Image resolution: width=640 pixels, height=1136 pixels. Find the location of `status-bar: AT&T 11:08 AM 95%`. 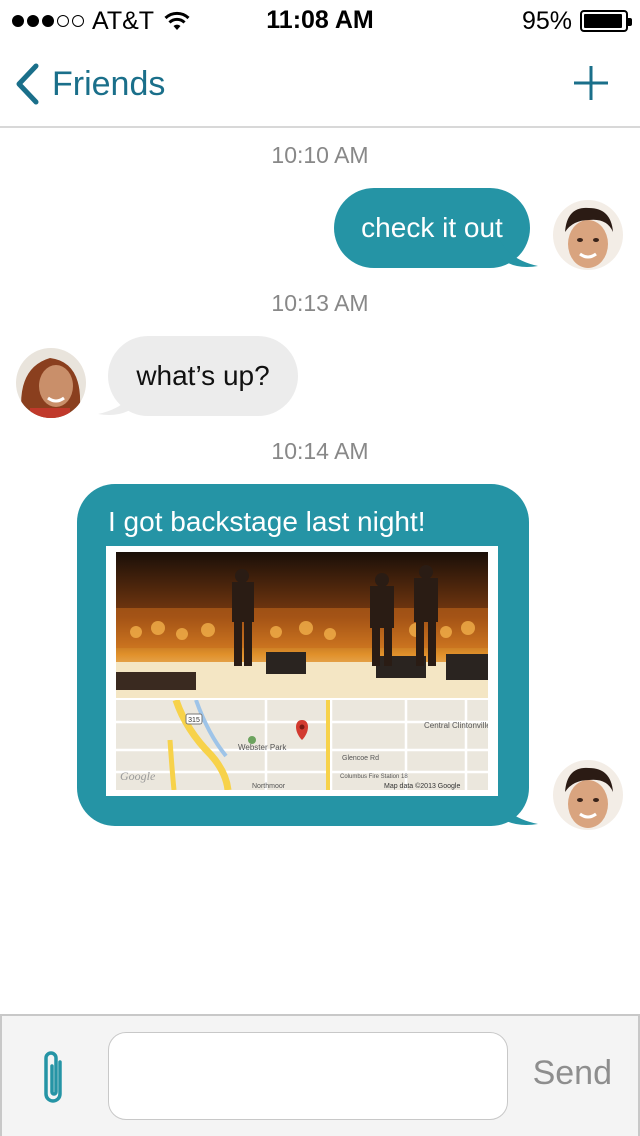

status-bar: AT&T 11:08 AM 95% is located at coordinates (320, 20).